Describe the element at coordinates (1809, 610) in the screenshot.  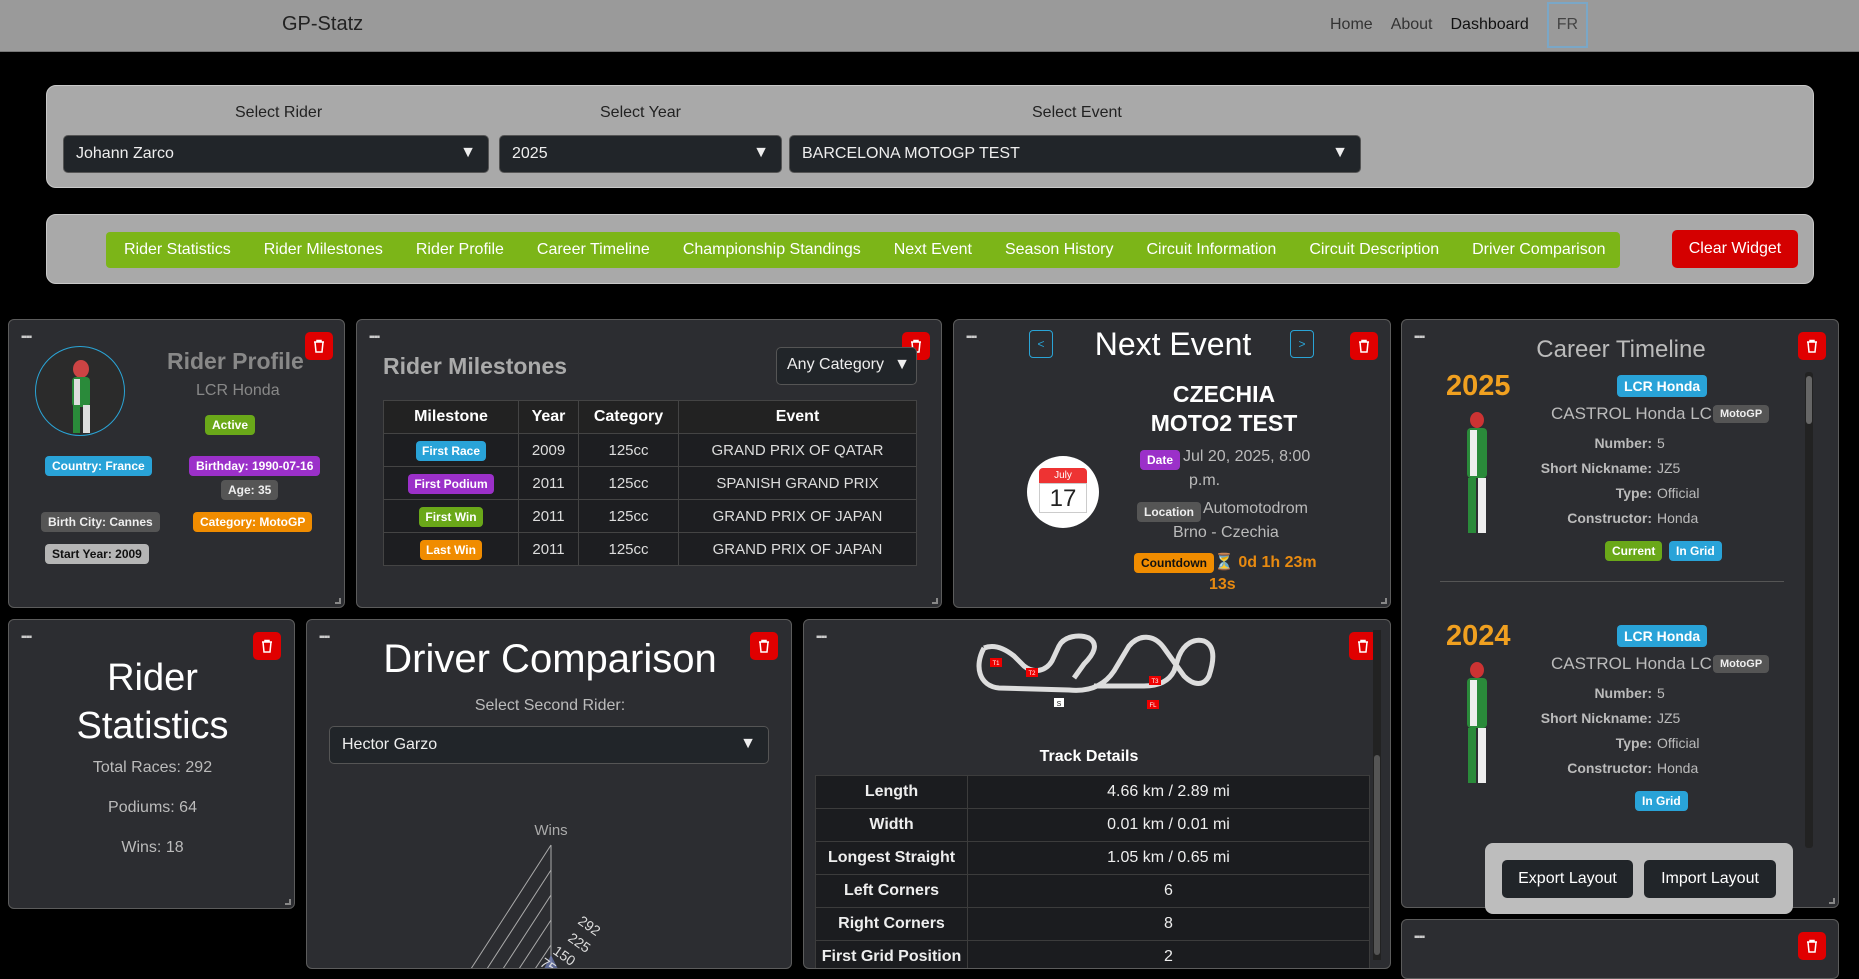
I see `timeline-scrollbar` at that location.